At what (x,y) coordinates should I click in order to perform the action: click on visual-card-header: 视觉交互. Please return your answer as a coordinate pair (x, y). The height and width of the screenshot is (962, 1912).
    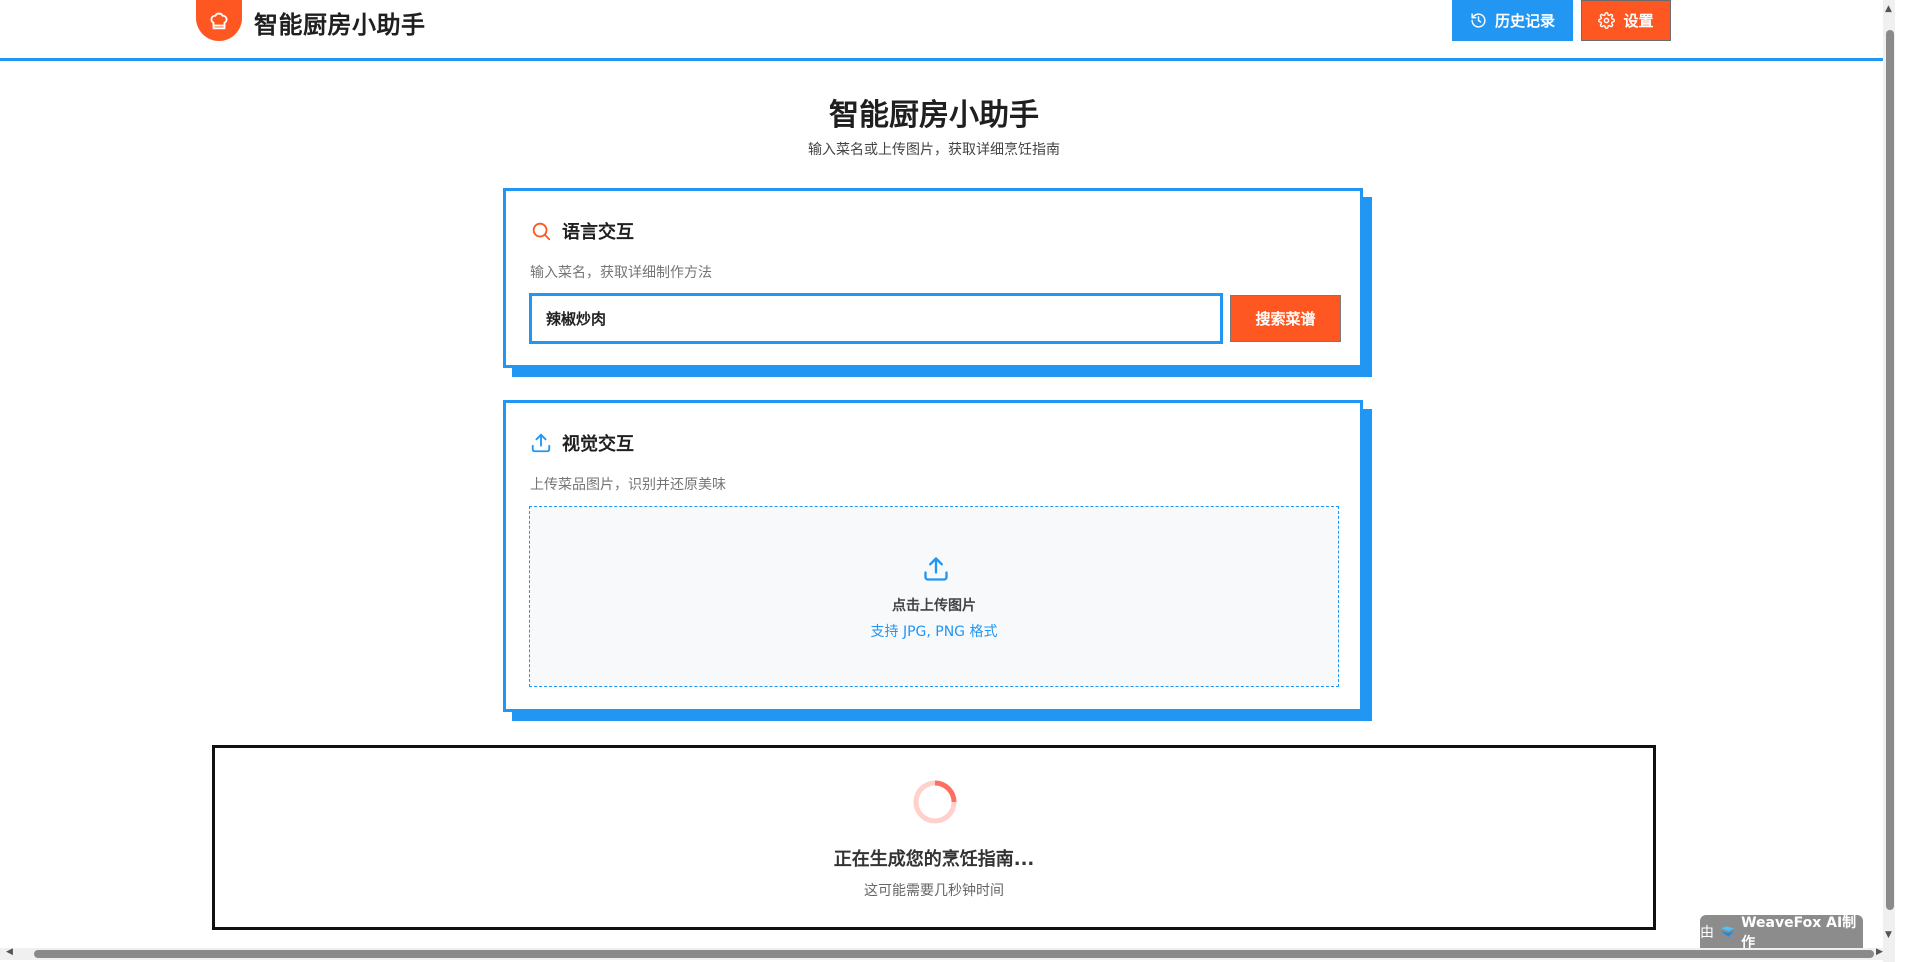
    Looking at the image, I should click on (582, 443).